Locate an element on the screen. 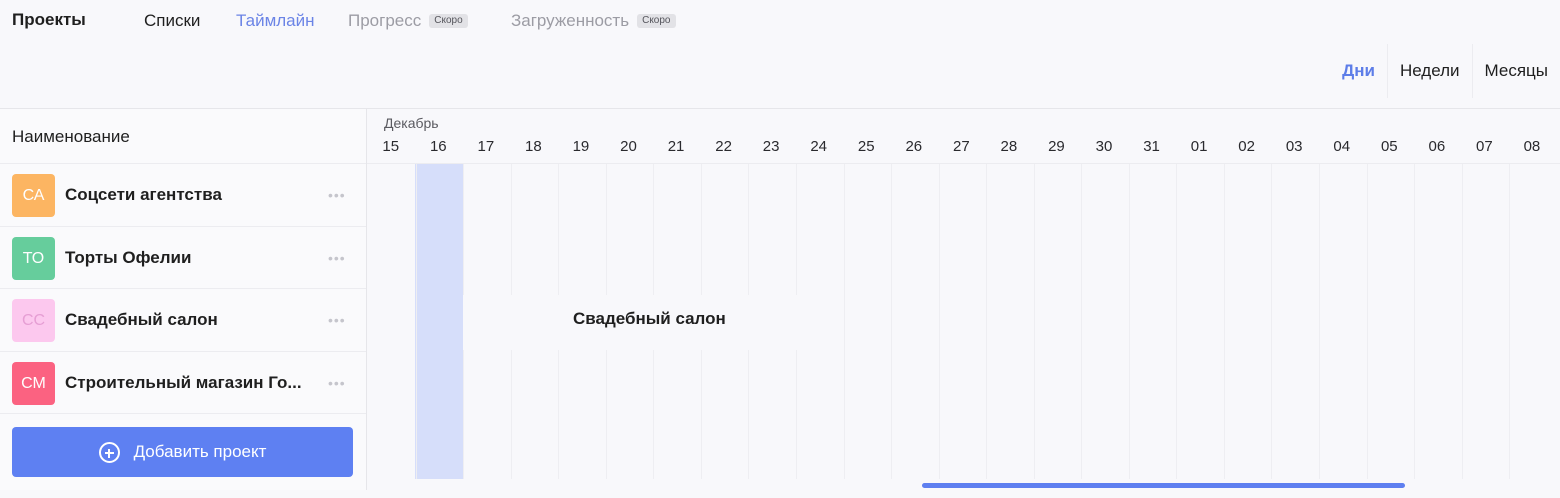 This screenshot has width=1560, height=498. day-label: 31 is located at coordinates (1151, 146).